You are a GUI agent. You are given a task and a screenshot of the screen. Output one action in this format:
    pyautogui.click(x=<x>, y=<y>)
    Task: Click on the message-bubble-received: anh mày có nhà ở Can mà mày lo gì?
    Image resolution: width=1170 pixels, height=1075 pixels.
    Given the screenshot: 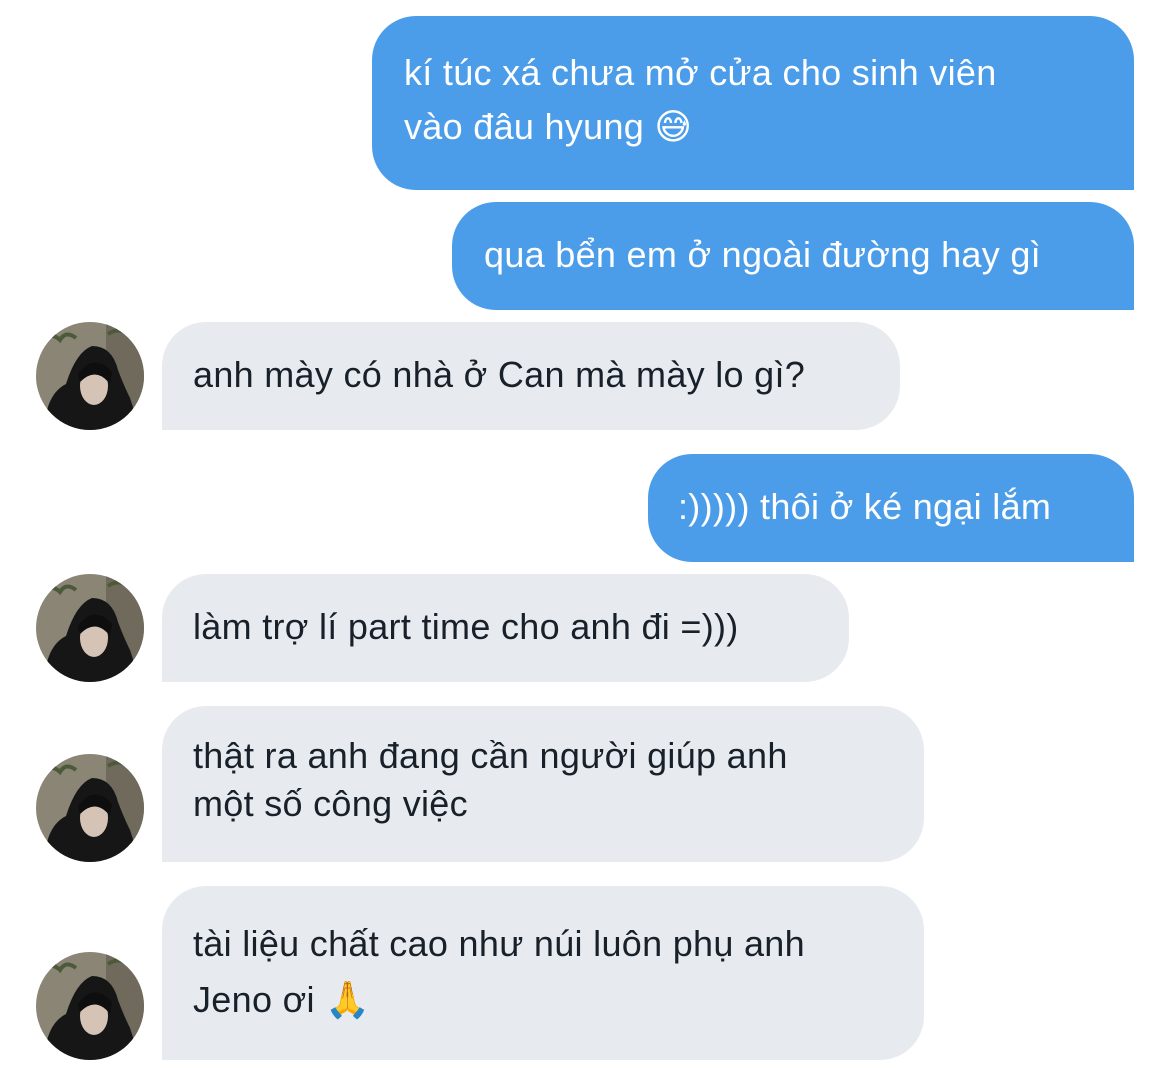 What is the action you would take?
    pyautogui.click(x=531, y=376)
    